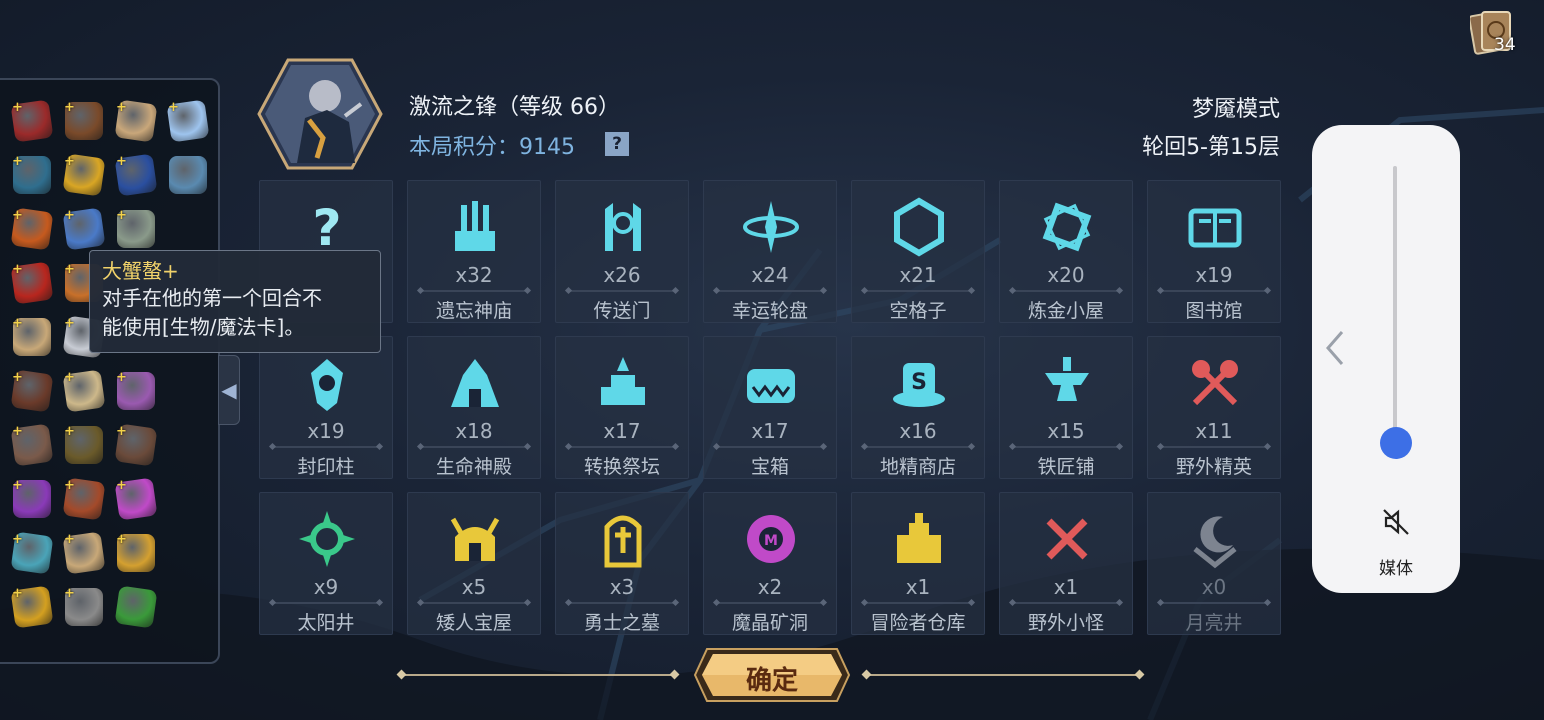 The height and width of the screenshot is (720, 1544). Describe the element at coordinates (1067, 379) in the screenshot. I see `anvil-icon` at that location.